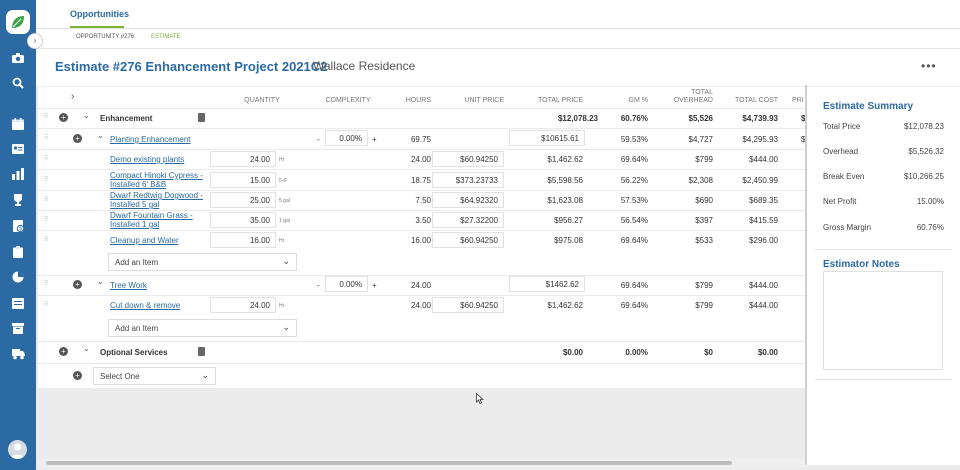 The height and width of the screenshot is (470, 960). Describe the element at coordinates (97, 27) in the screenshot. I see `active-tab-indicator` at that location.